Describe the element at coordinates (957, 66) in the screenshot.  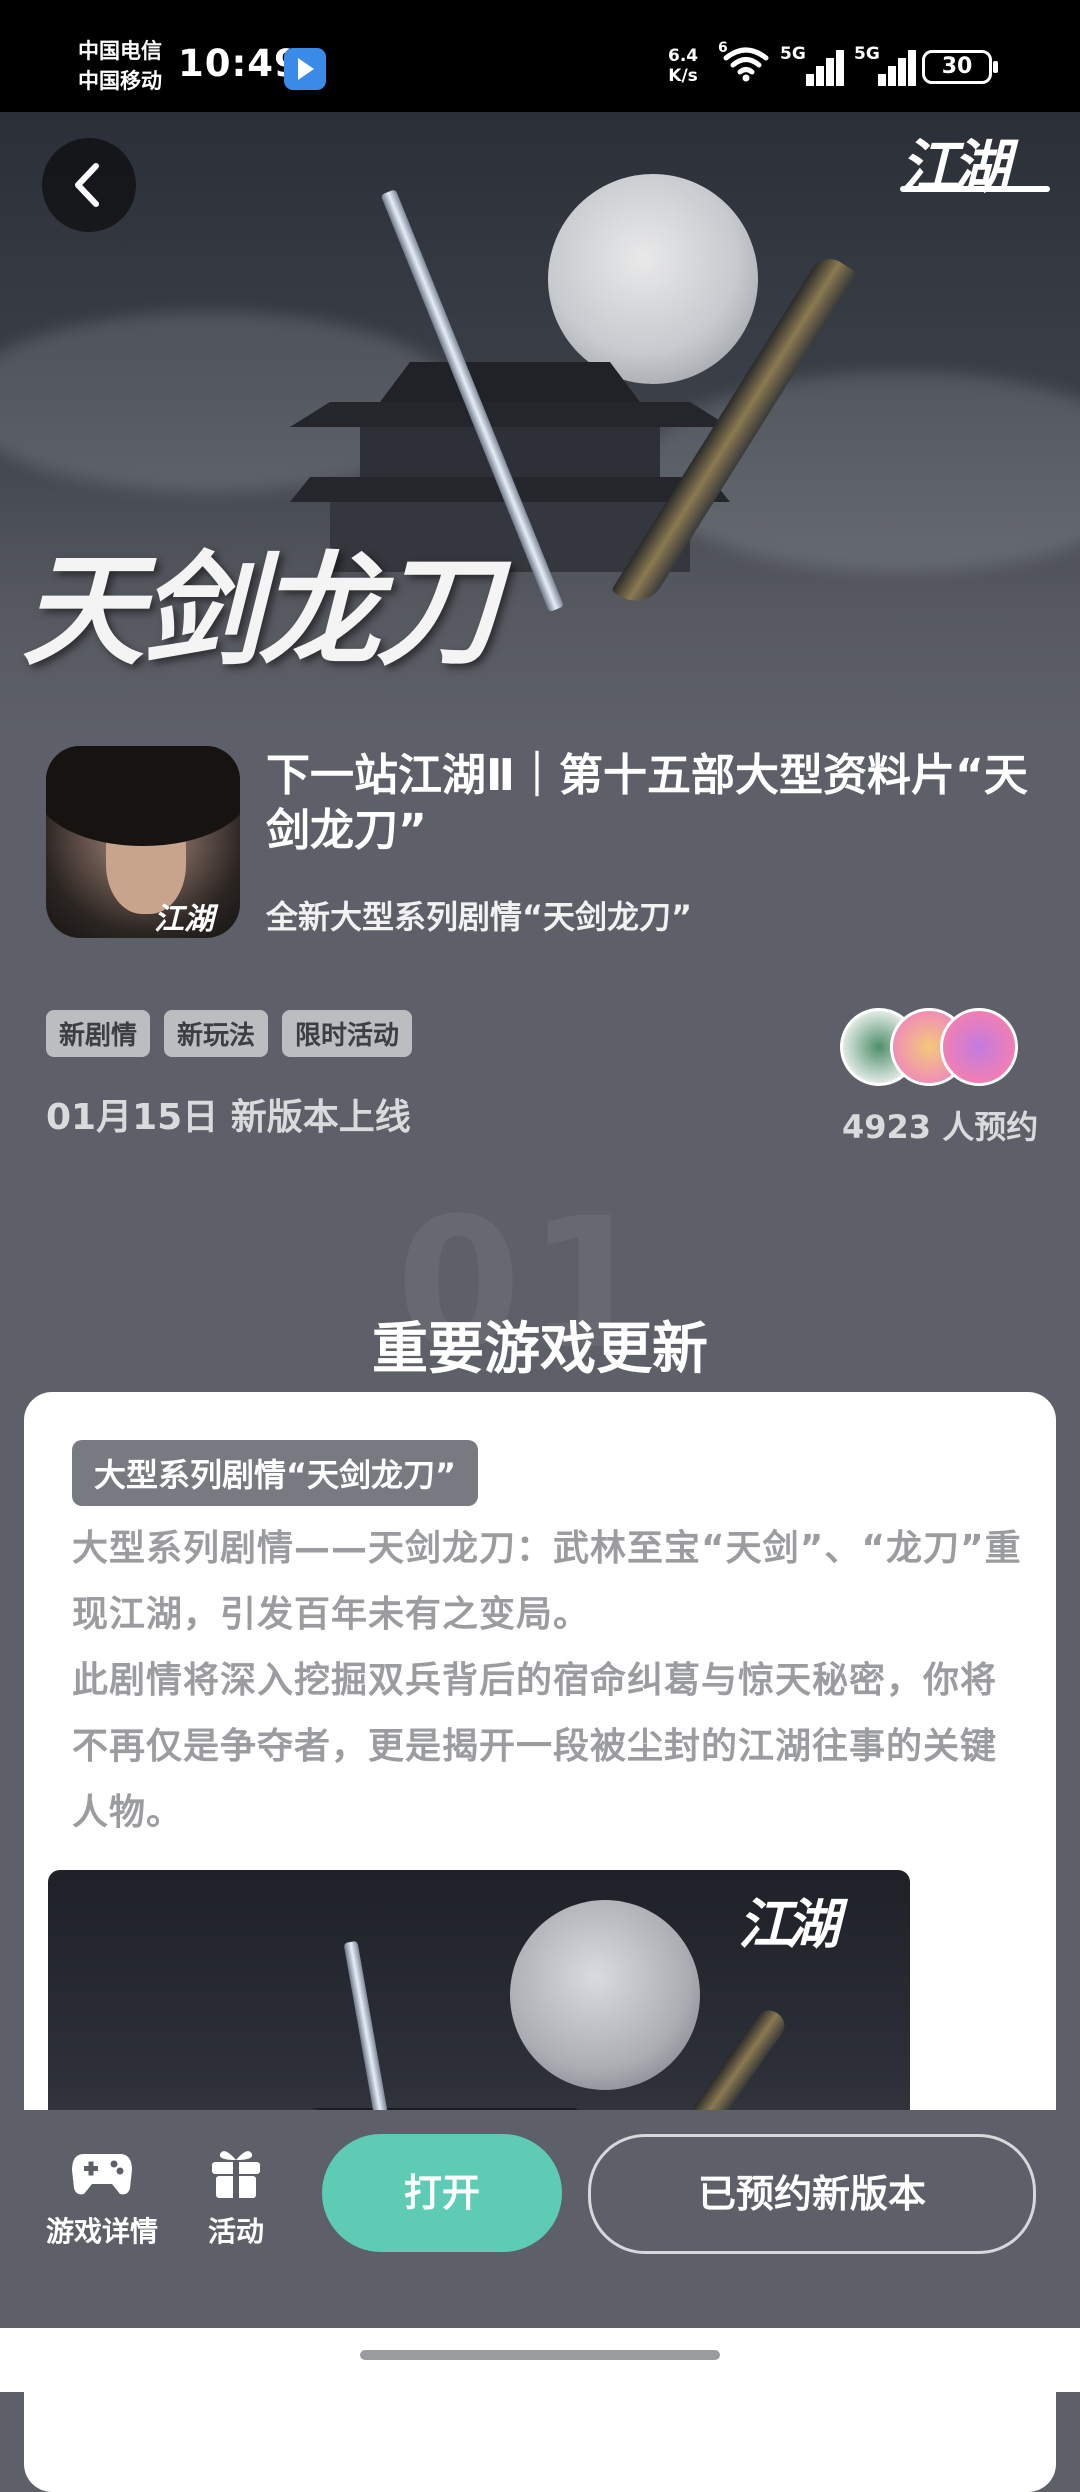
I see `battery-level: 30` at that location.